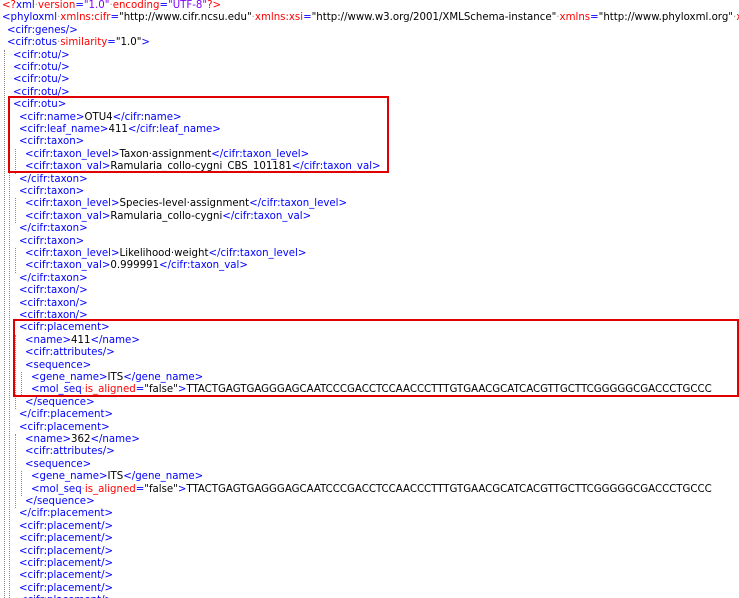 The width and height of the screenshot is (739, 598). I want to click on token-pi: ?>, so click(214, 5).